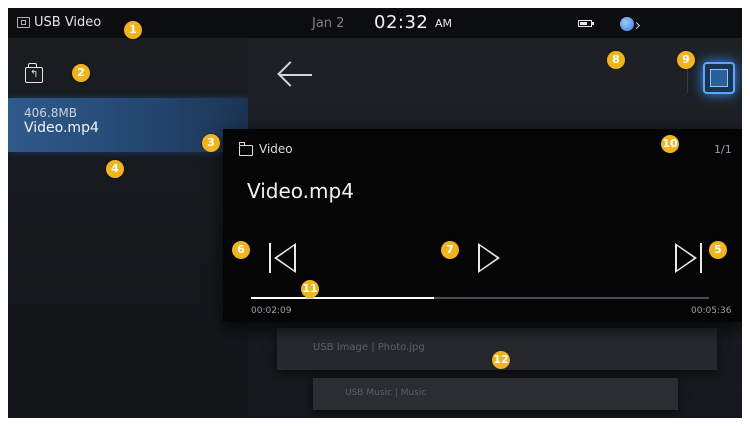 The height and width of the screenshot is (426, 750). I want to click on folder-label: Video, so click(276, 149).